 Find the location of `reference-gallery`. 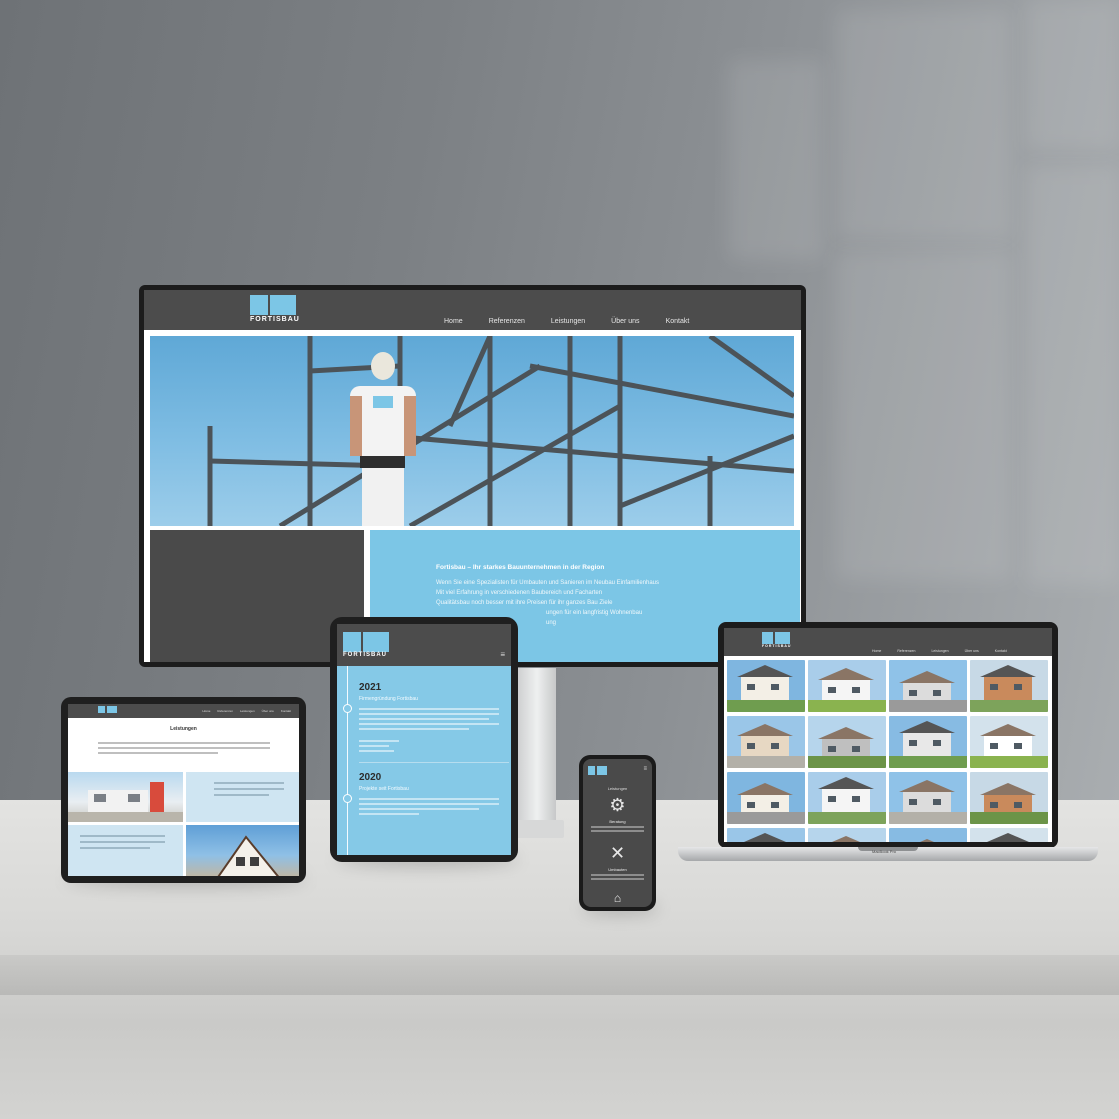

reference-gallery is located at coordinates (887, 751).